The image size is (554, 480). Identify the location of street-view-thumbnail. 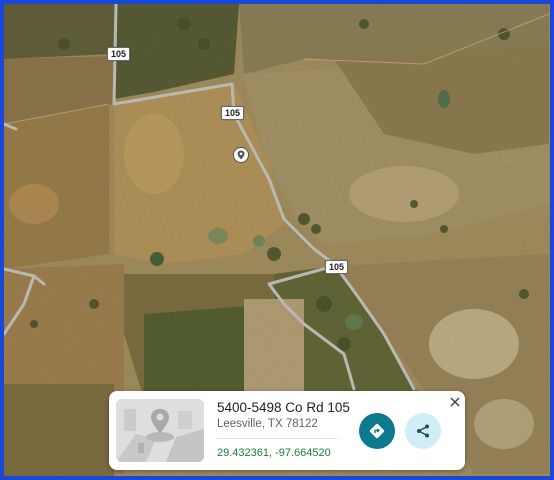
(160, 430).